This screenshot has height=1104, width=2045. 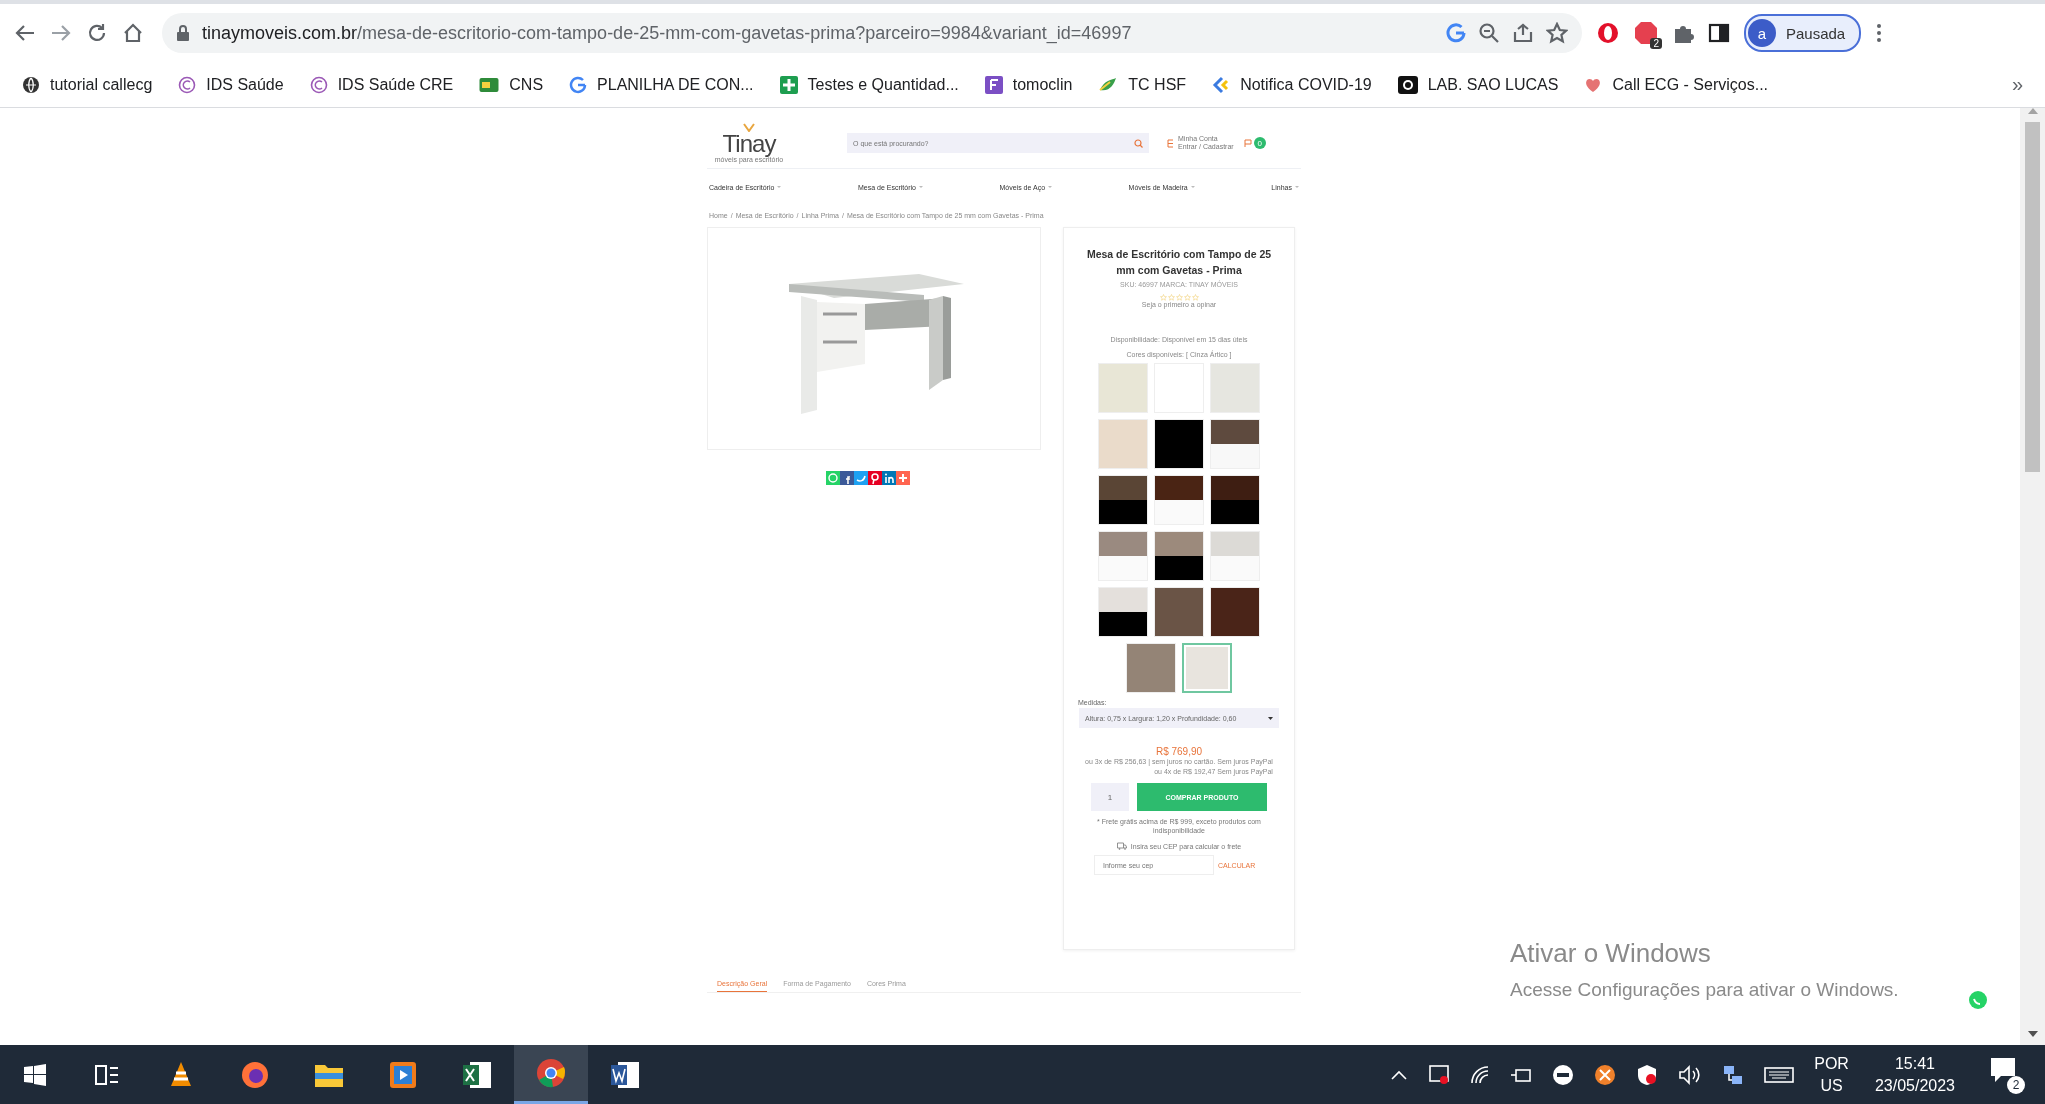 I want to click on search-icon, so click(x=1138, y=143).